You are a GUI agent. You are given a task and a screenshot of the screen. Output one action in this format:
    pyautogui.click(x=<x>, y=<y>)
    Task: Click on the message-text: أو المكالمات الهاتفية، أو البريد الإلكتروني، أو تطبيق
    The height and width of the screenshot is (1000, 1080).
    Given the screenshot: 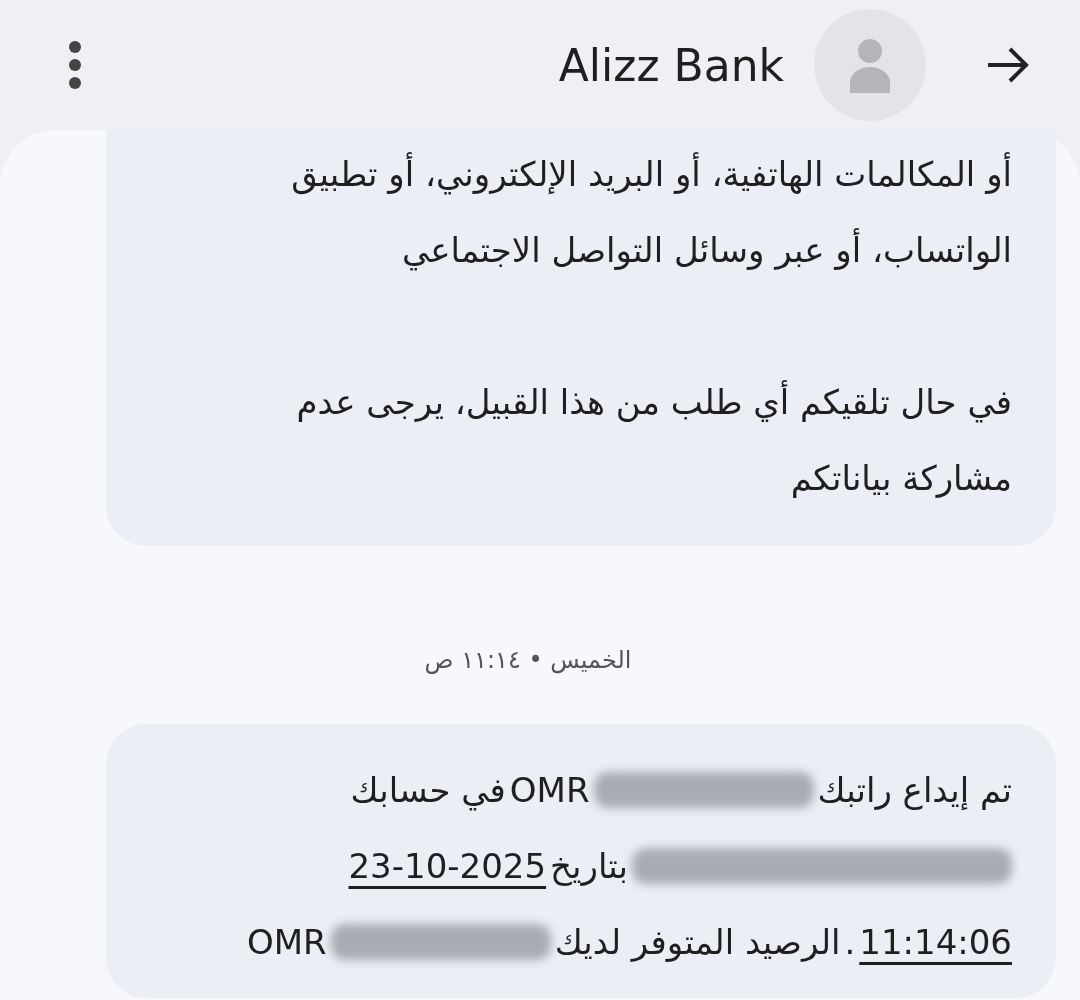 What is the action you would take?
    pyautogui.click(x=651, y=174)
    